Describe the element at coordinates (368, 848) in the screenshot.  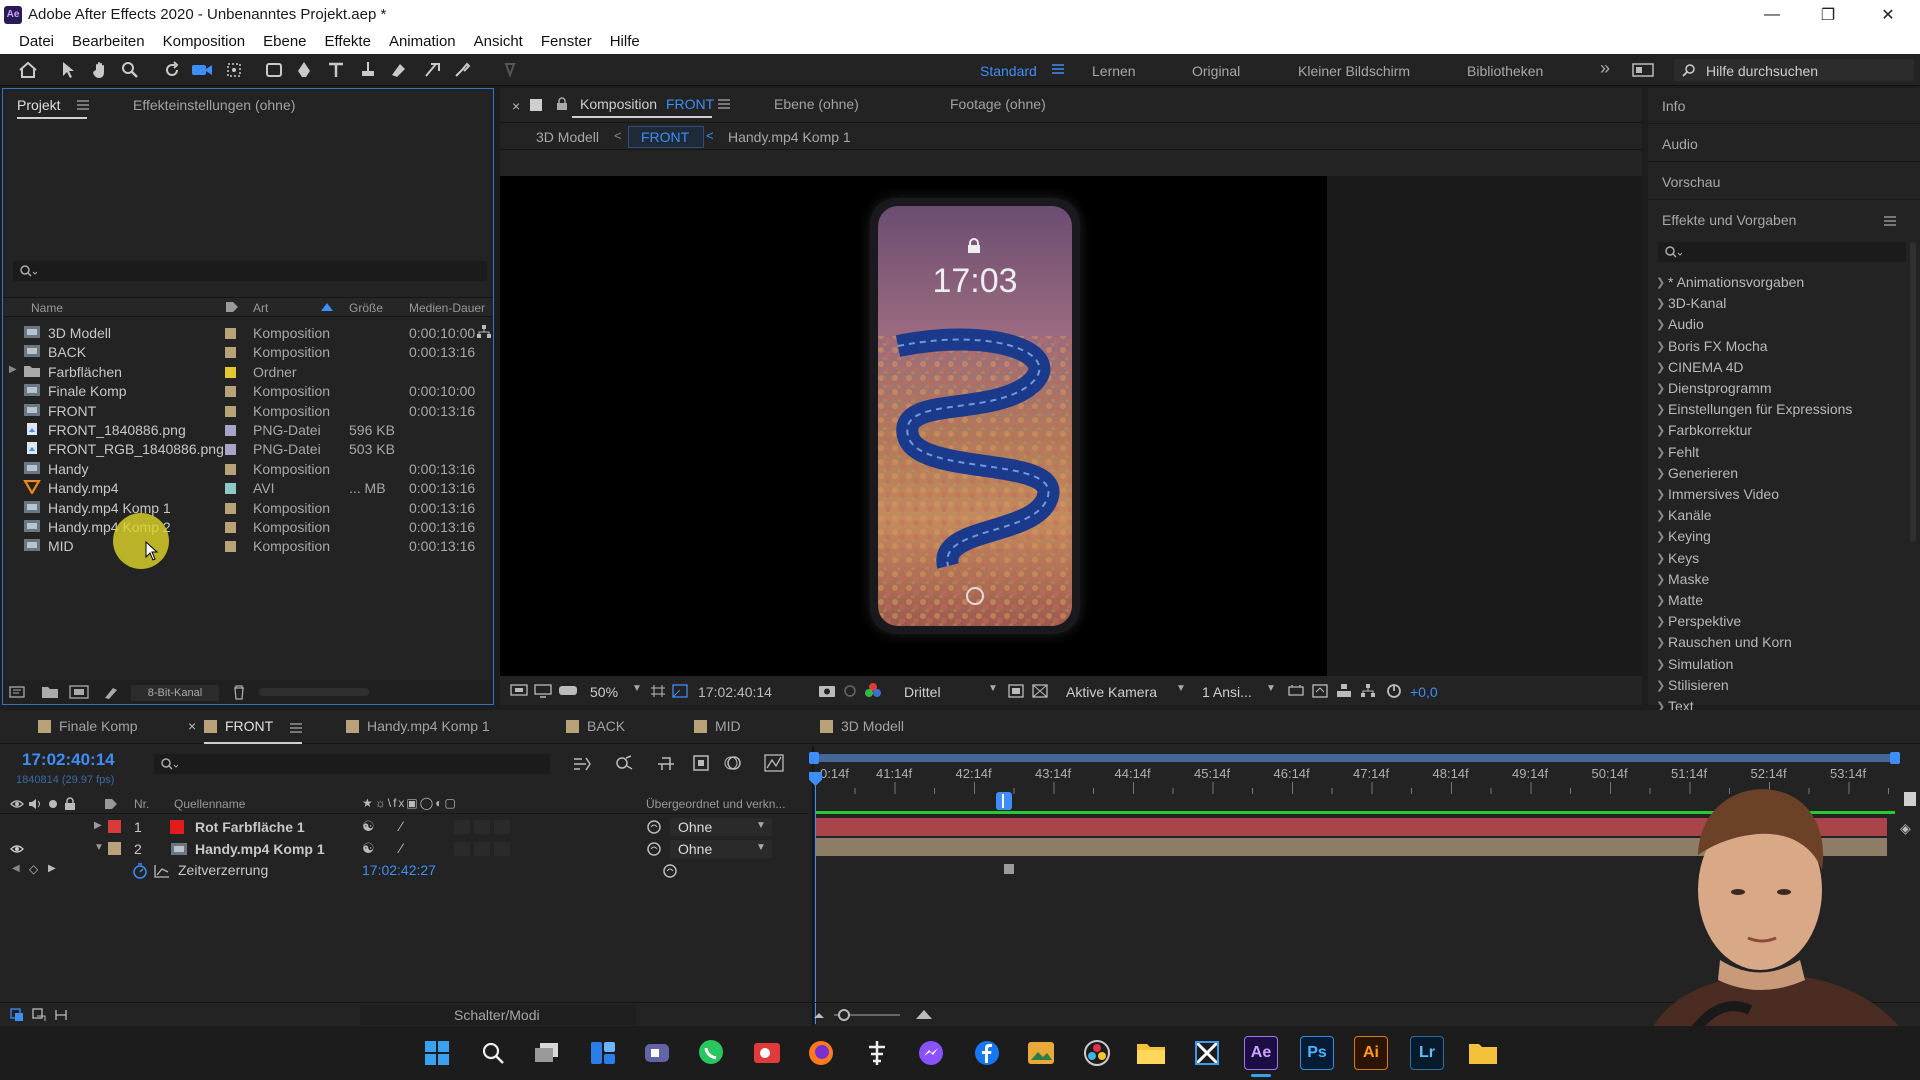
I see `shy-switch-icon: ☯` at that location.